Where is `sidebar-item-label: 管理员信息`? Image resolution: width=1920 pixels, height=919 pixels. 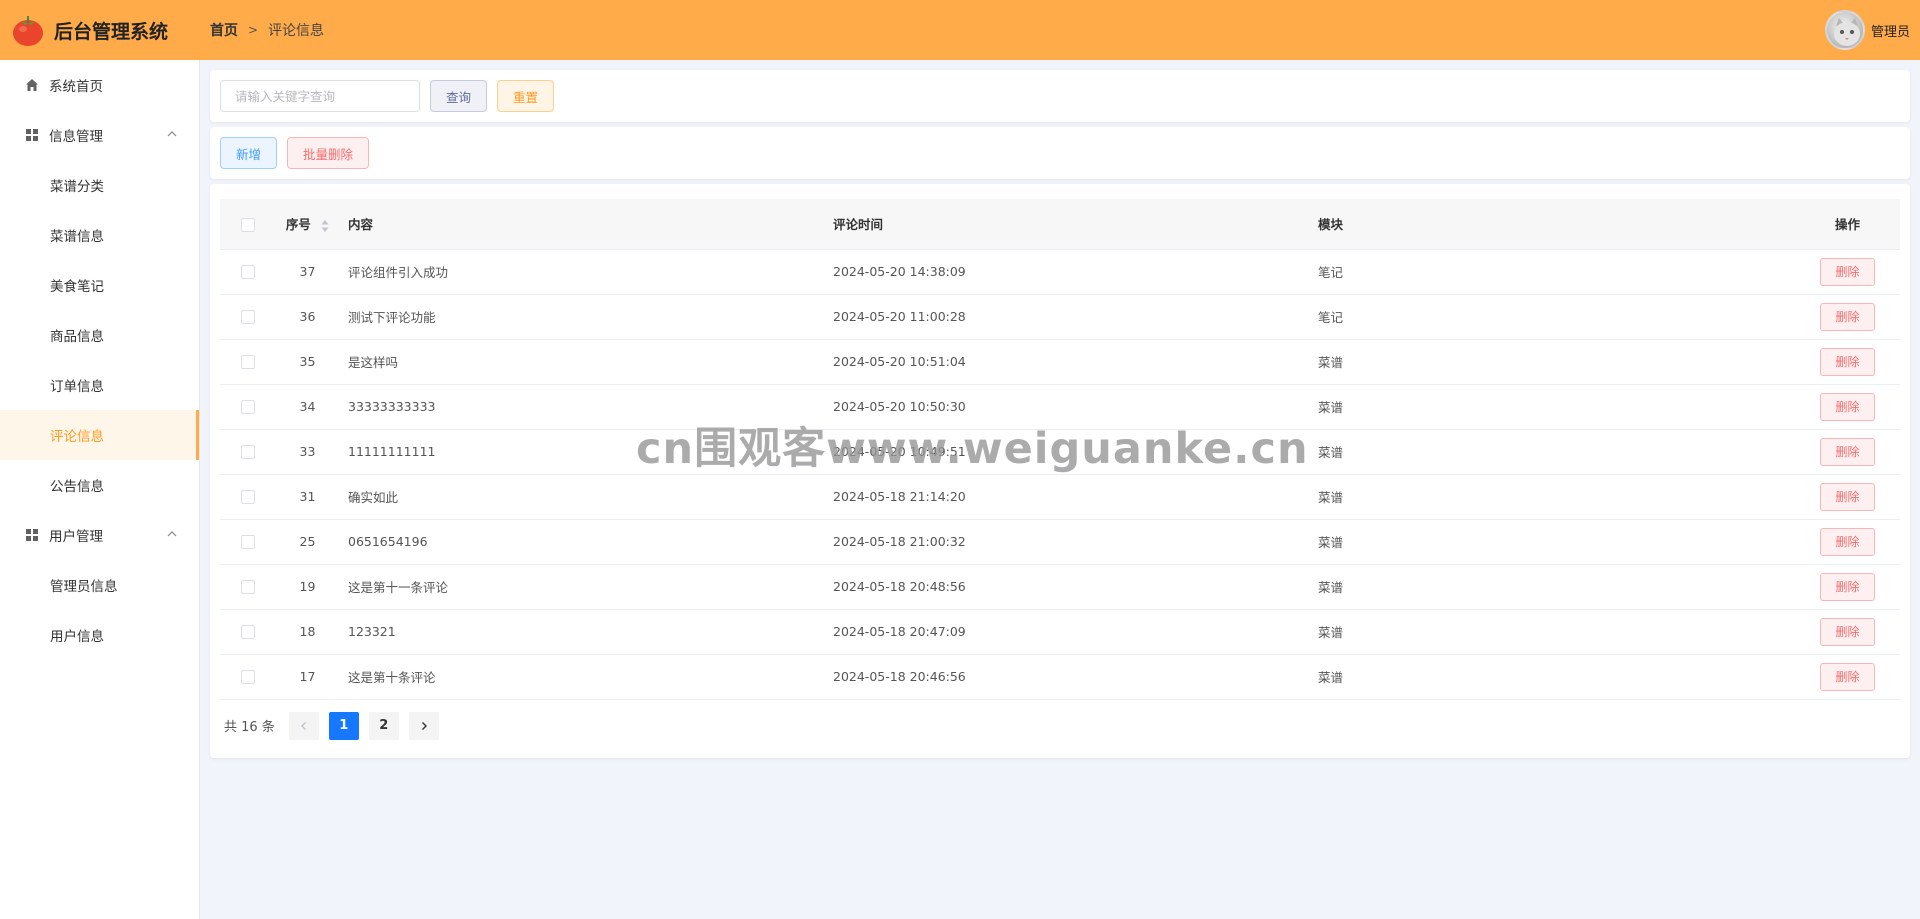
sidebar-item-label: 管理员信息 is located at coordinates (84, 587).